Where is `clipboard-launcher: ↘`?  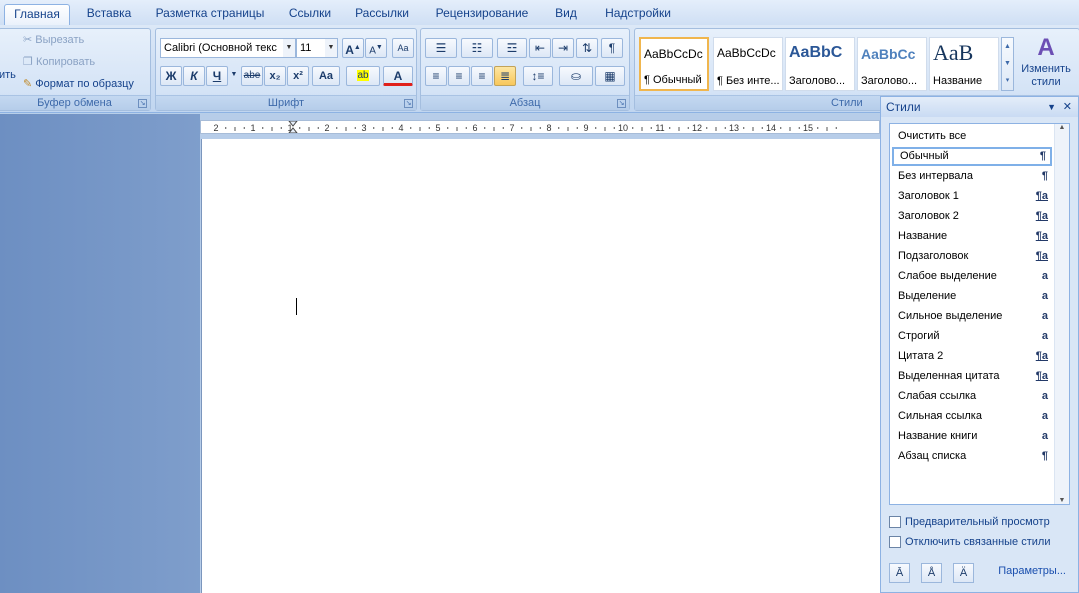 clipboard-launcher: ↘ is located at coordinates (142, 103).